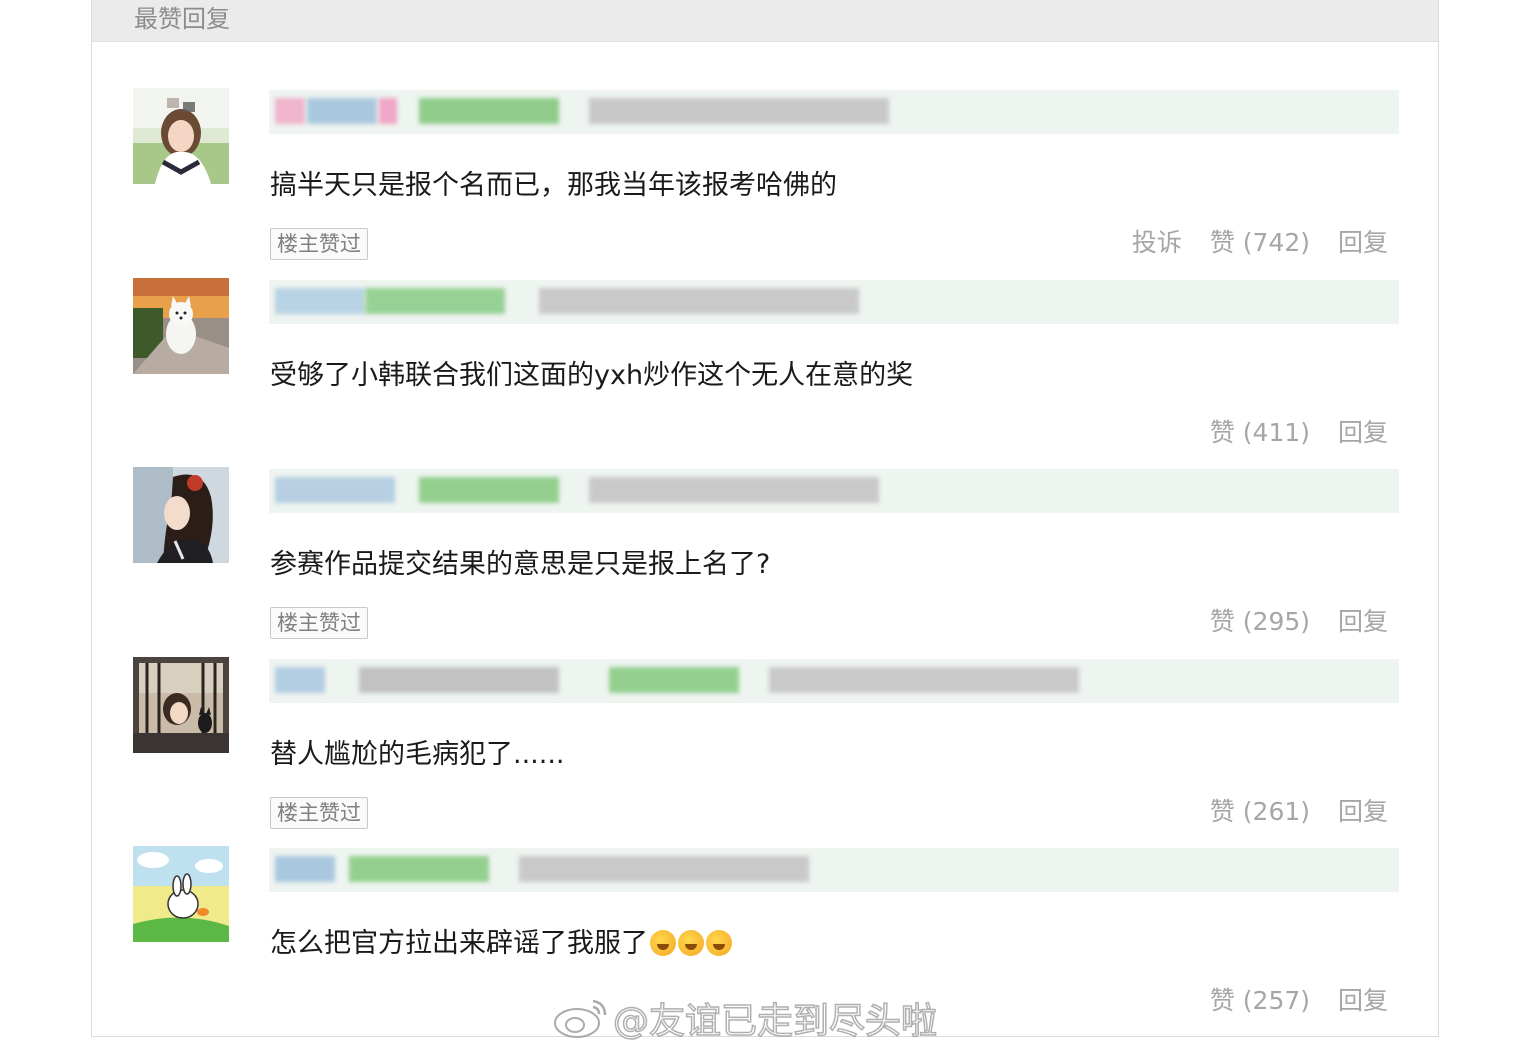  I want to click on comment-text: 搞半天只是报个名而已，那我当年该报考哈佛的, so click(553, 185).